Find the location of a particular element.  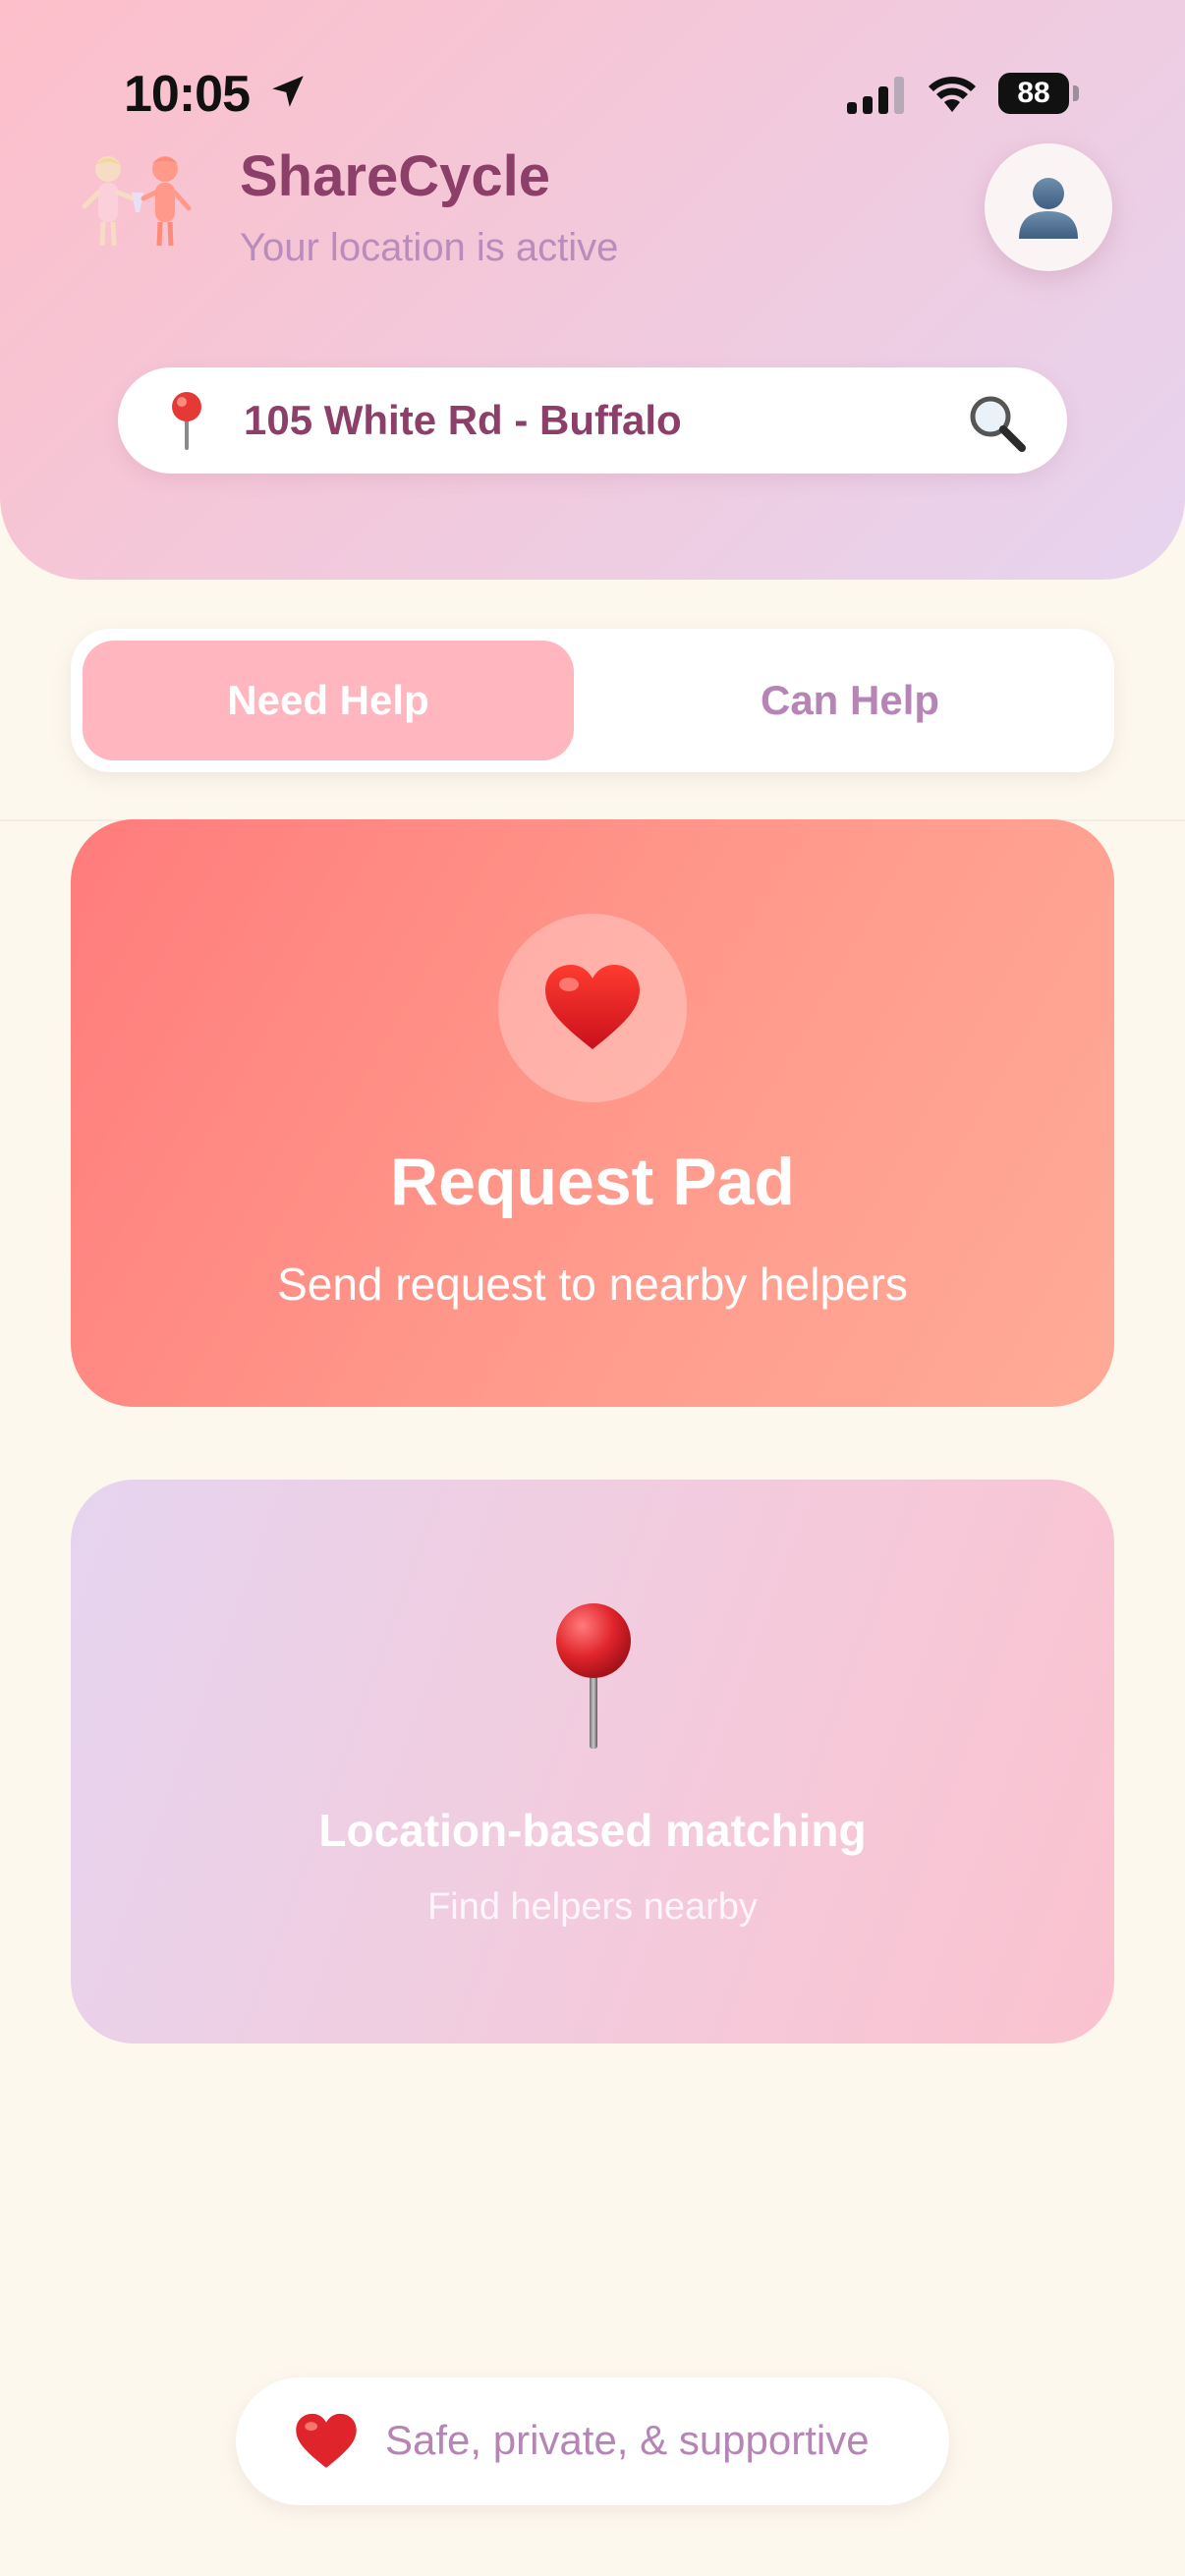

location-arrow-icon is located at coordinates (288, 91).